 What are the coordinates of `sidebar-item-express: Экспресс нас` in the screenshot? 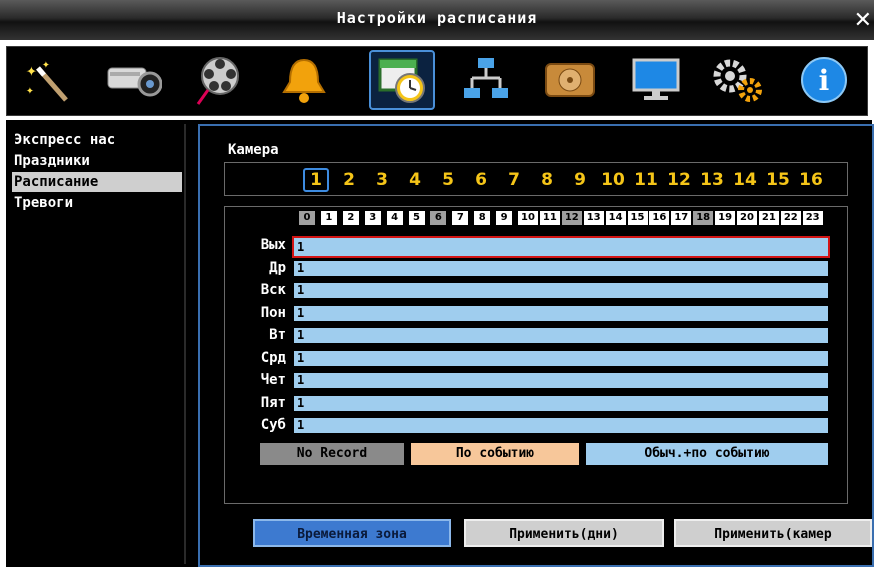 It's located at (97, 140).